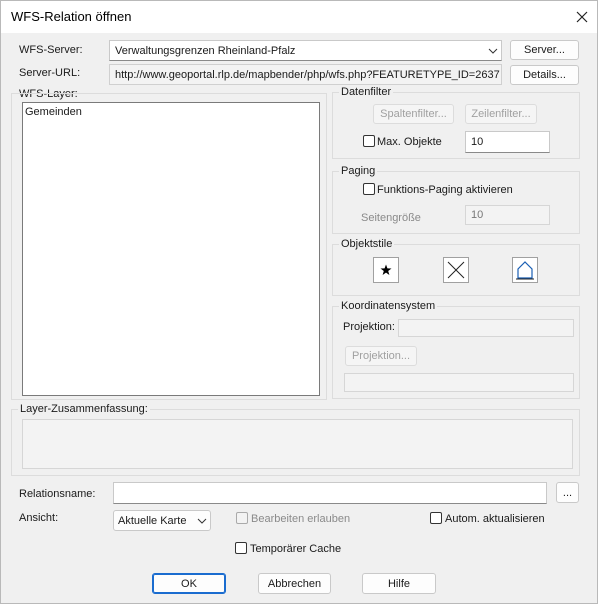  Describe the element at coordinates (50, 73) in the screenshot. I see `url-label: Server-URL:` at that location.